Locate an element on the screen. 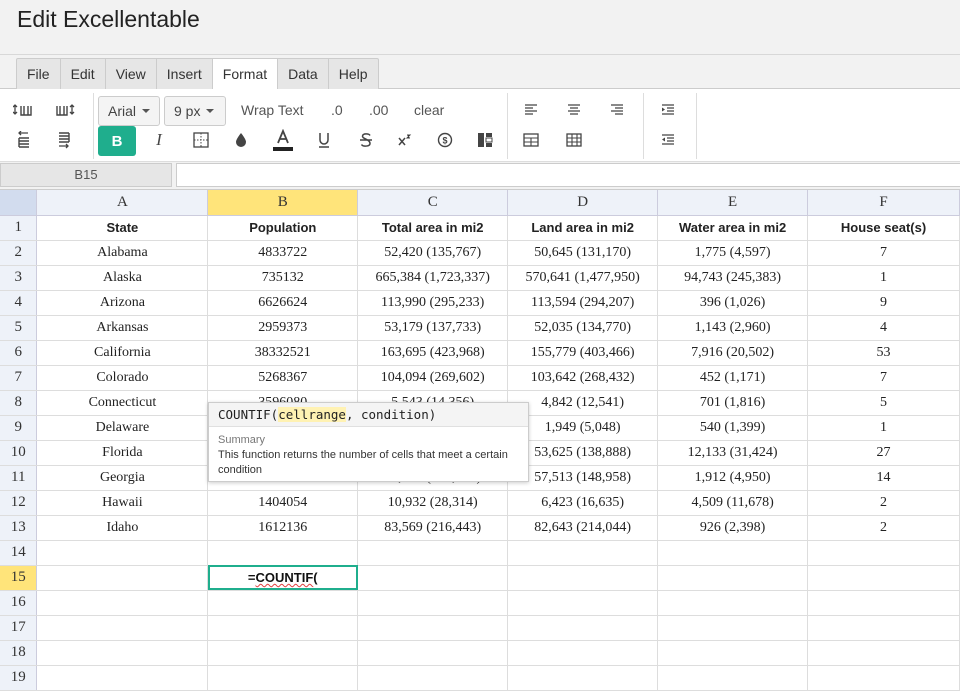 The width and height of the screenshot is (960, 694). table-cell: 12,133 (31,424) is located at coordinates (733, 453).